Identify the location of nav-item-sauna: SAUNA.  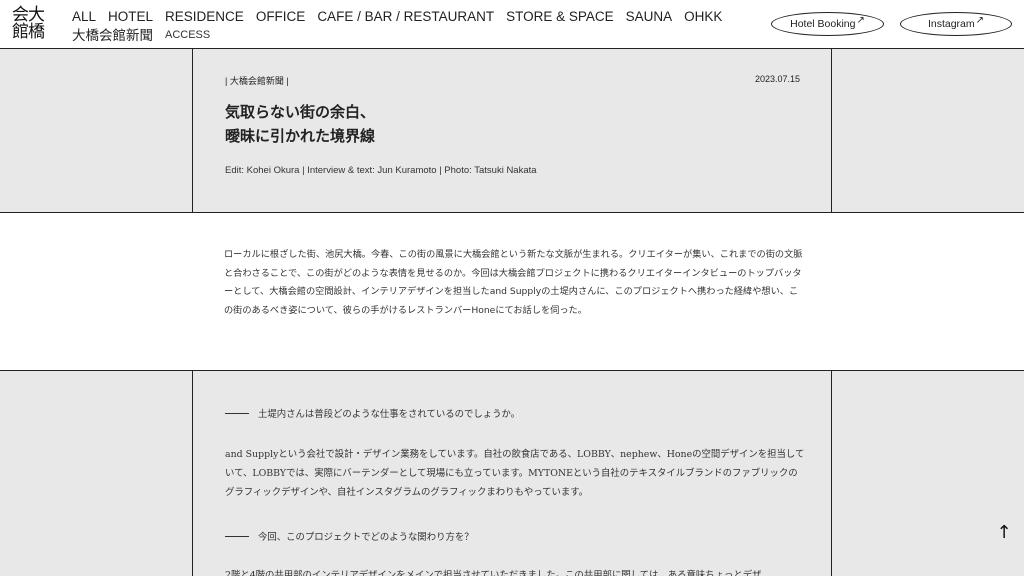
(649, 16).